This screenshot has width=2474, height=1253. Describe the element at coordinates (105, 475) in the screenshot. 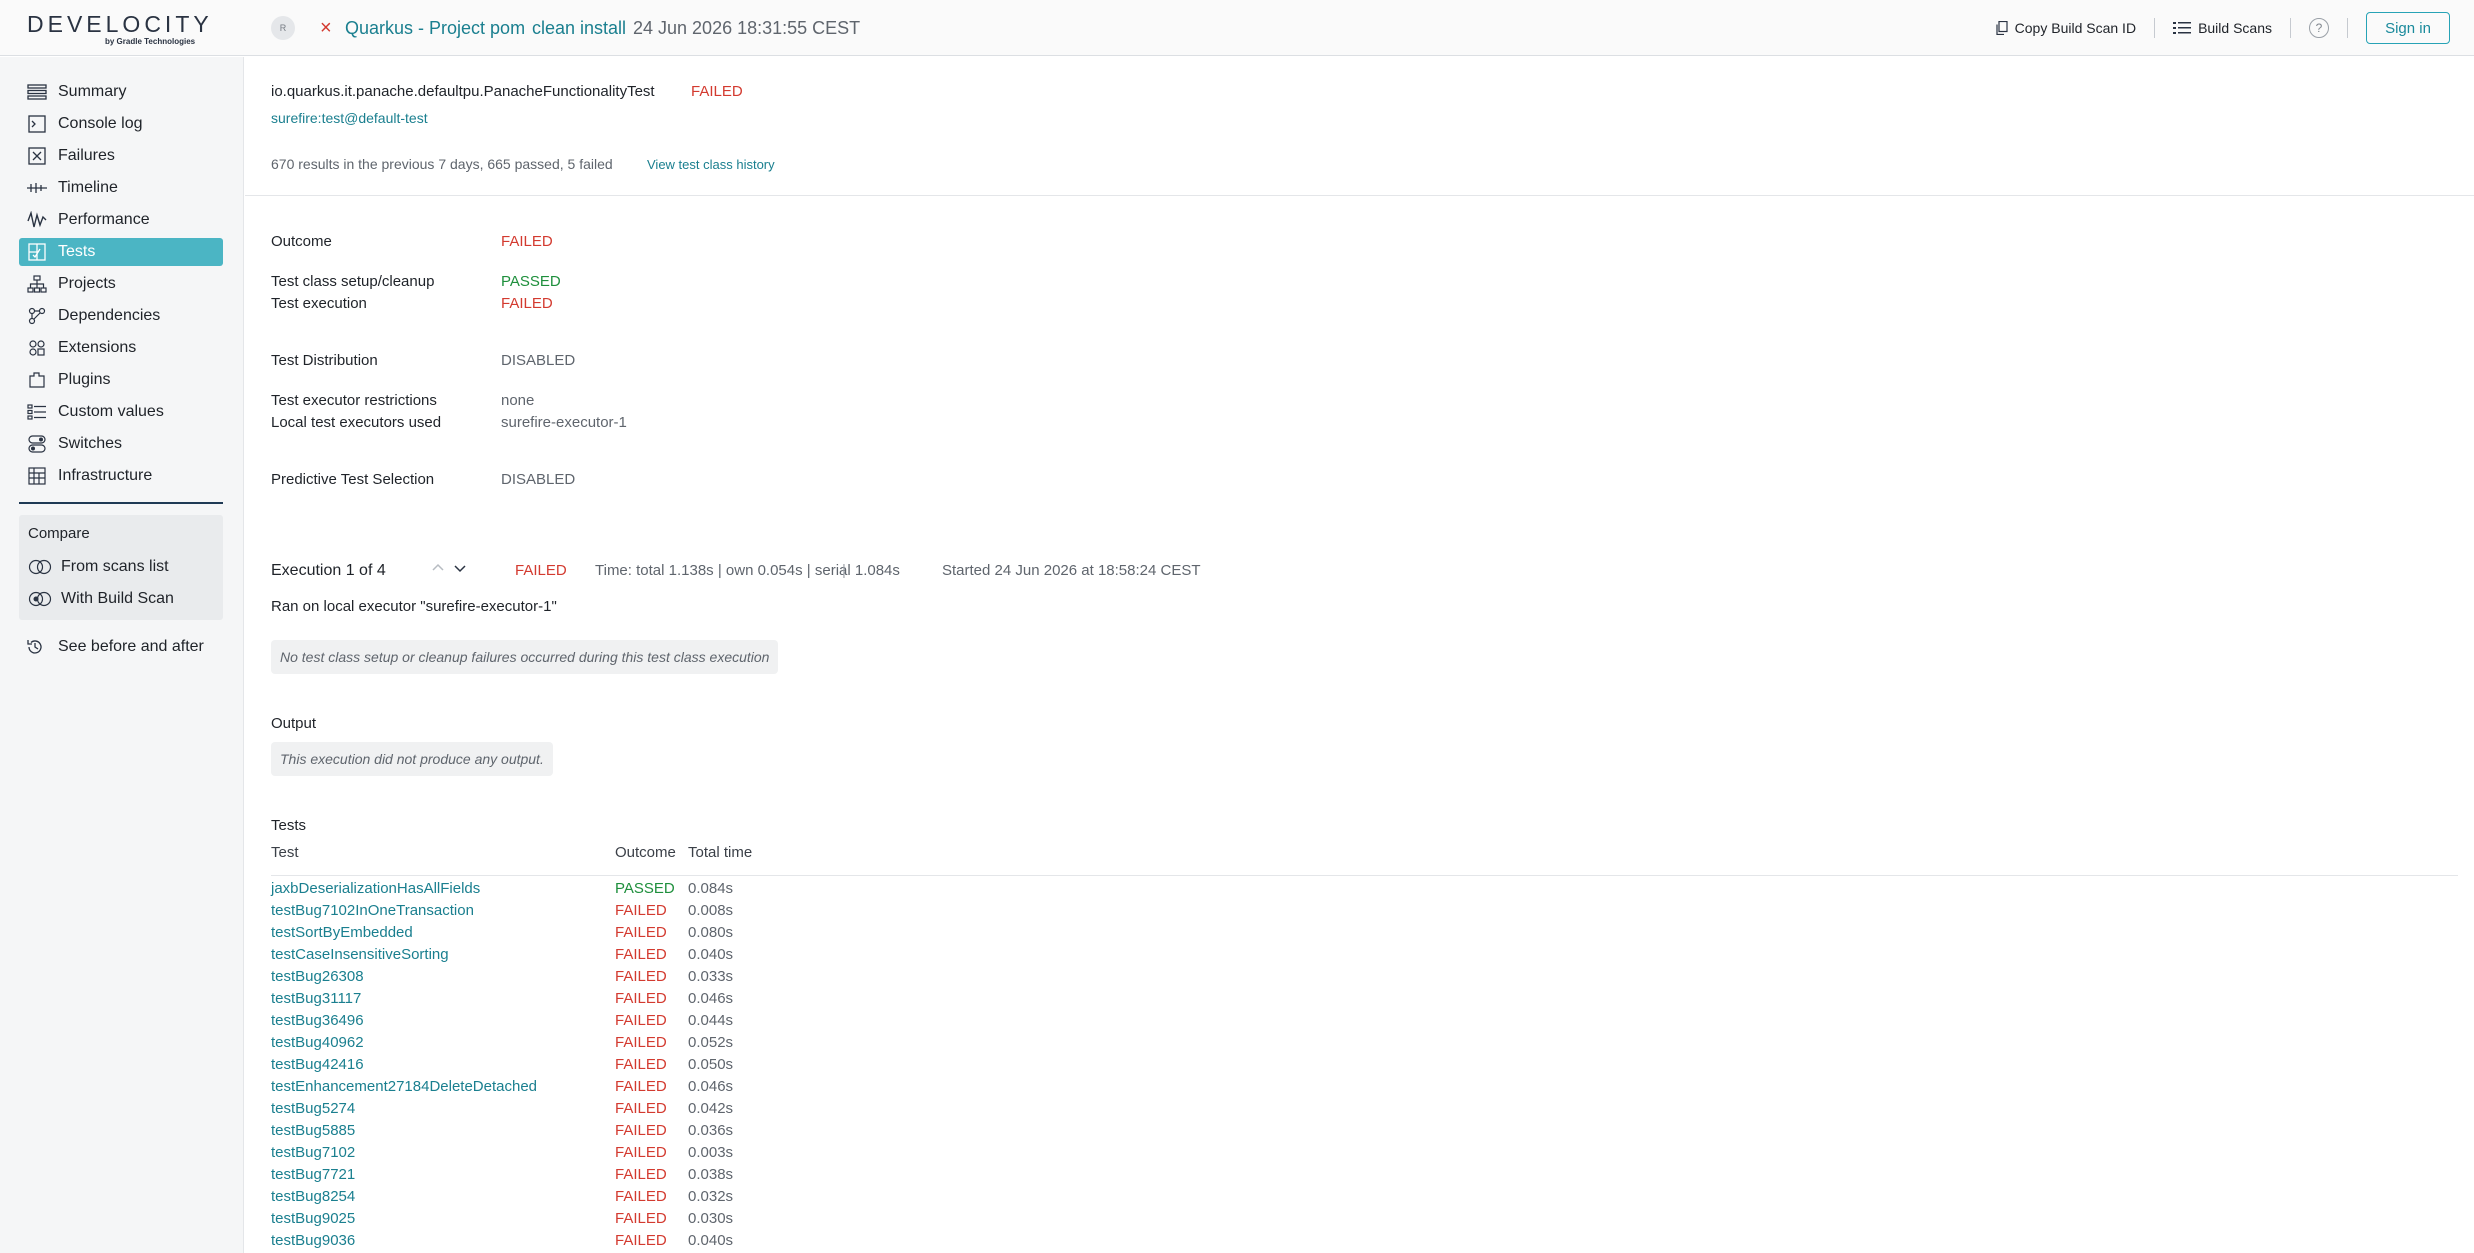

I see `sidebar-item-label: Infrastructure` at that location.